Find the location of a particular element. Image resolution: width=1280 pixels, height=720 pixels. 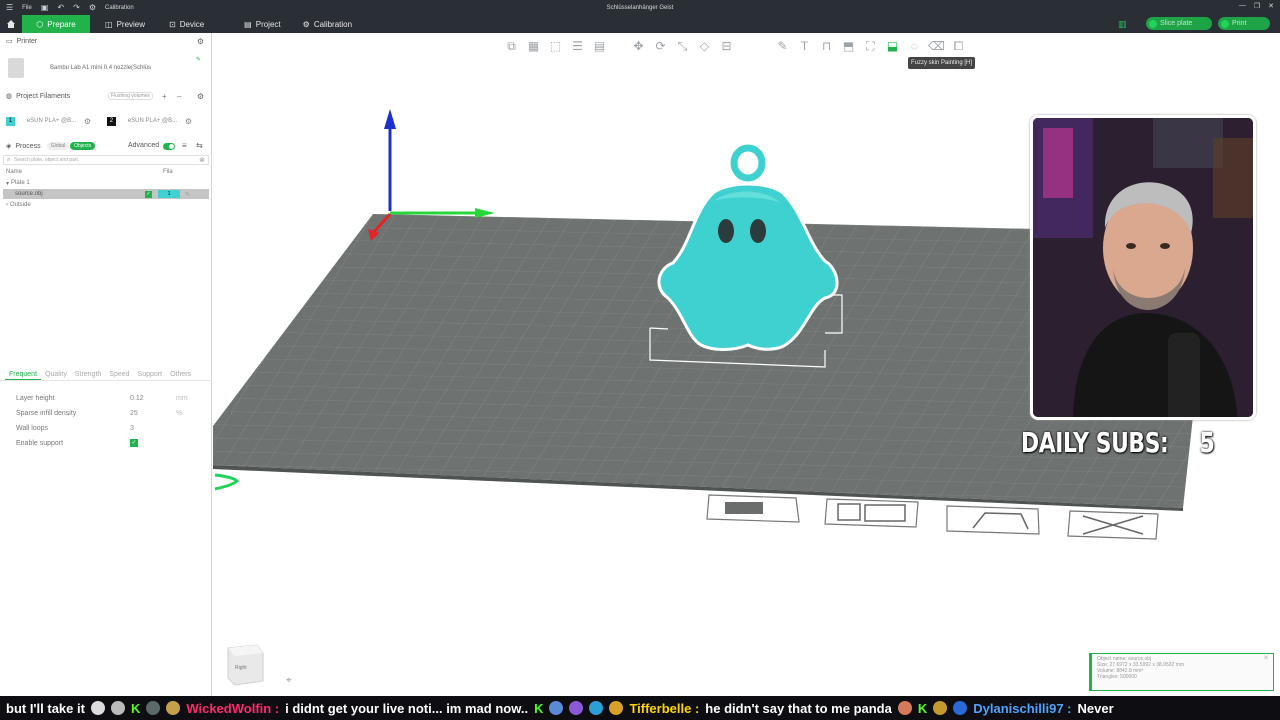

close-info-icon: ✕ is located at coordinates (1266, 658).